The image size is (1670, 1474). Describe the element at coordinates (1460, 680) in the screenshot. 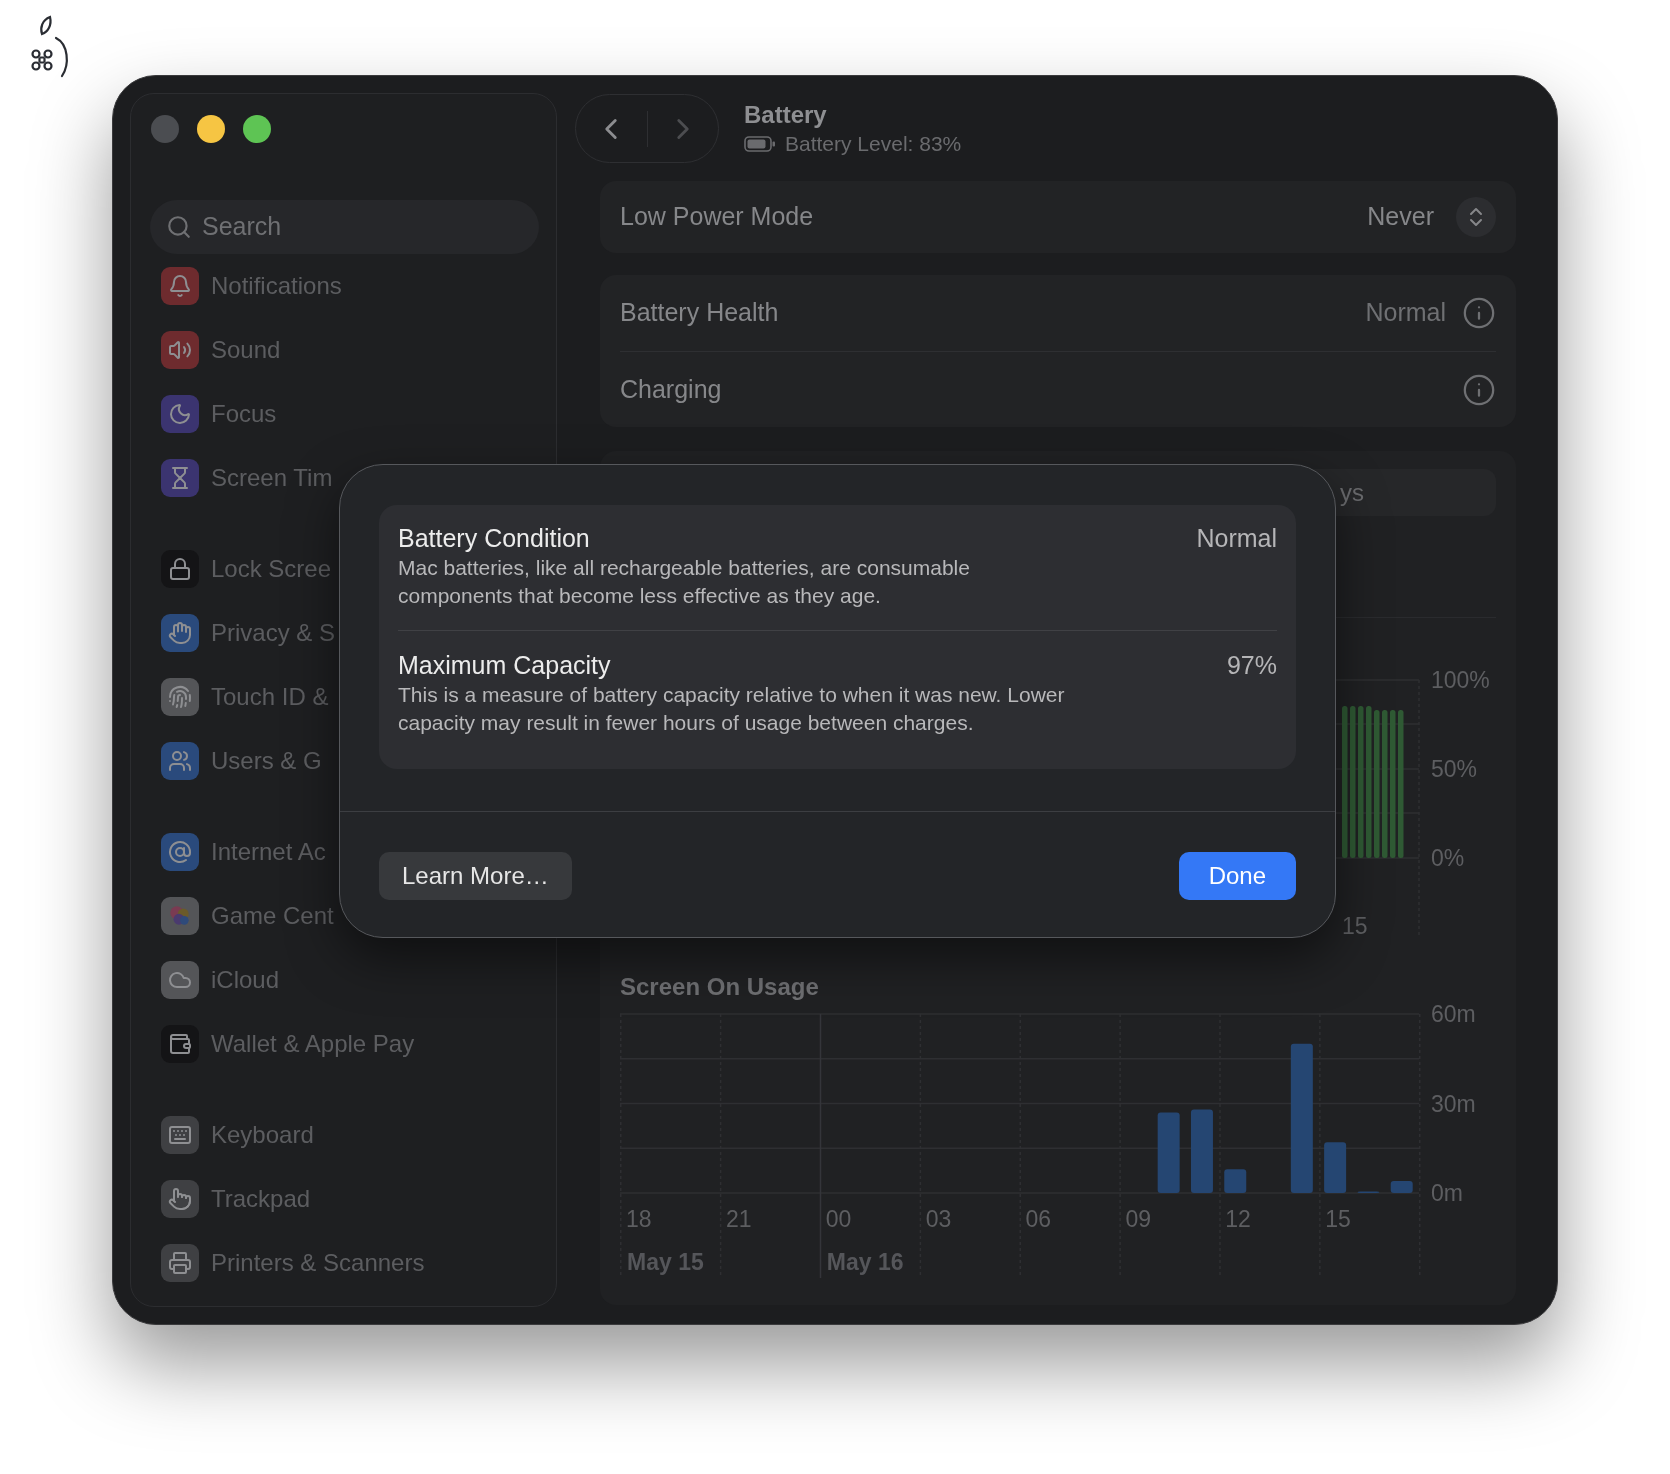

I see `axis-tick-label: 100%` at that location.